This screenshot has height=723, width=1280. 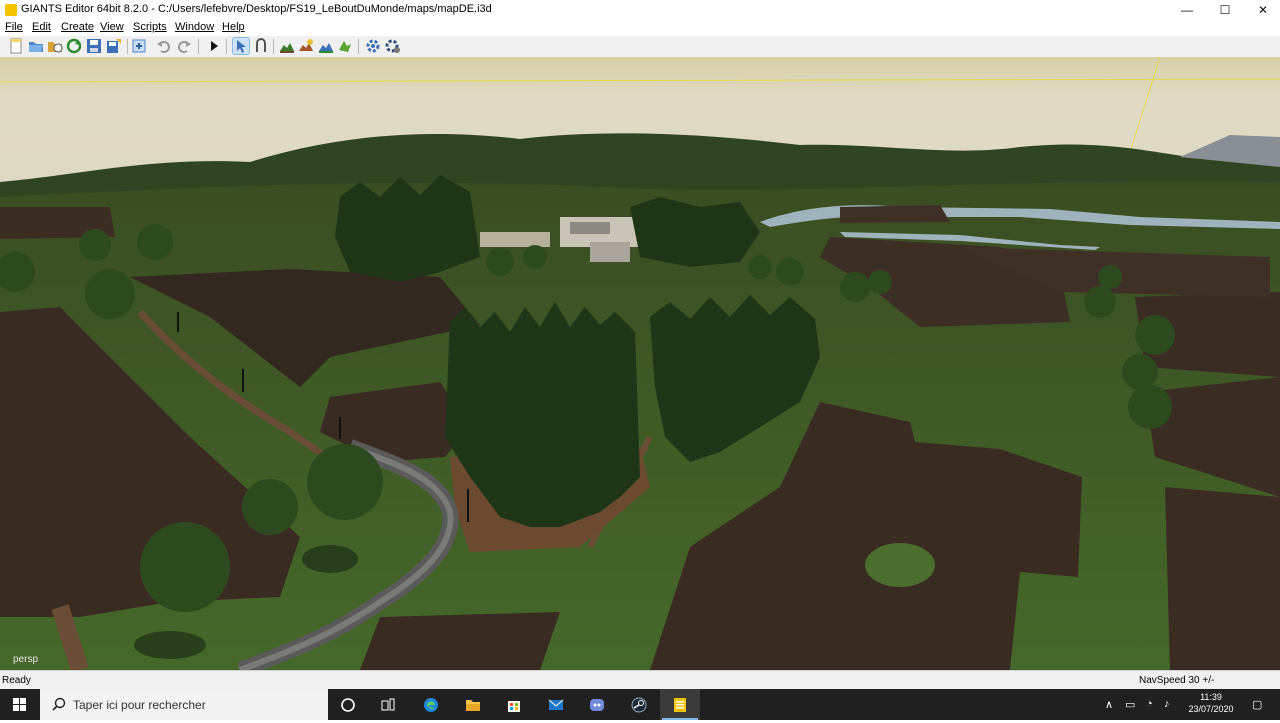 What do you see at coordinates (233, 27) in the screenshot?
I see `menu-help: Help` at bounding box center [233, 27].